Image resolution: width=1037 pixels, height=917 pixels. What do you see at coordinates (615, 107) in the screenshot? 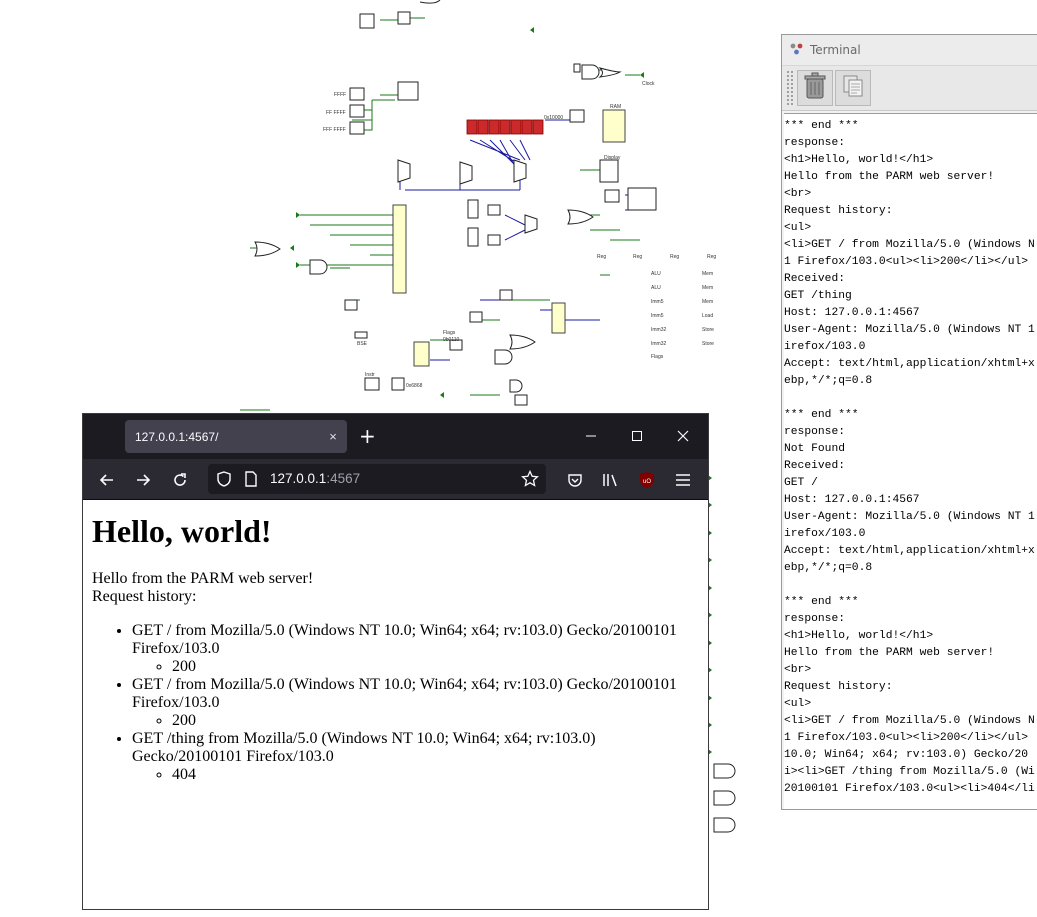
I see `circuit-label-ram: RAM` at bounding box center [615, 107].